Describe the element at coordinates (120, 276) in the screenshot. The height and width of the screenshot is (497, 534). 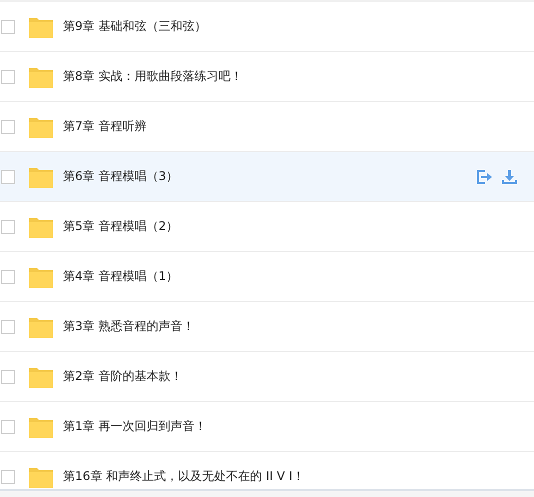
I see `file-name: 第4章 音程模唱（1）` at that location.